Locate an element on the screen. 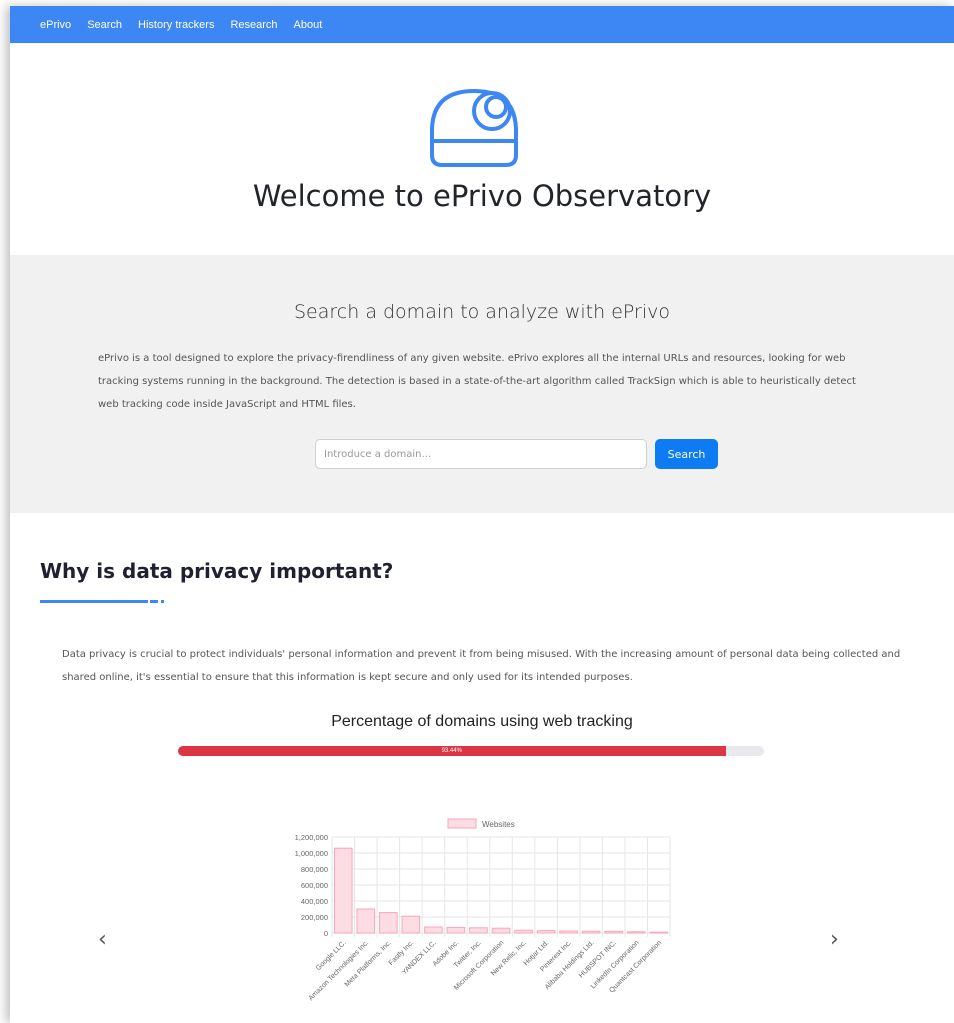 Image resolution: width=954 pixels, height=1023 pixels. y-tick-label: 0 is located at coordinates (326, 933).